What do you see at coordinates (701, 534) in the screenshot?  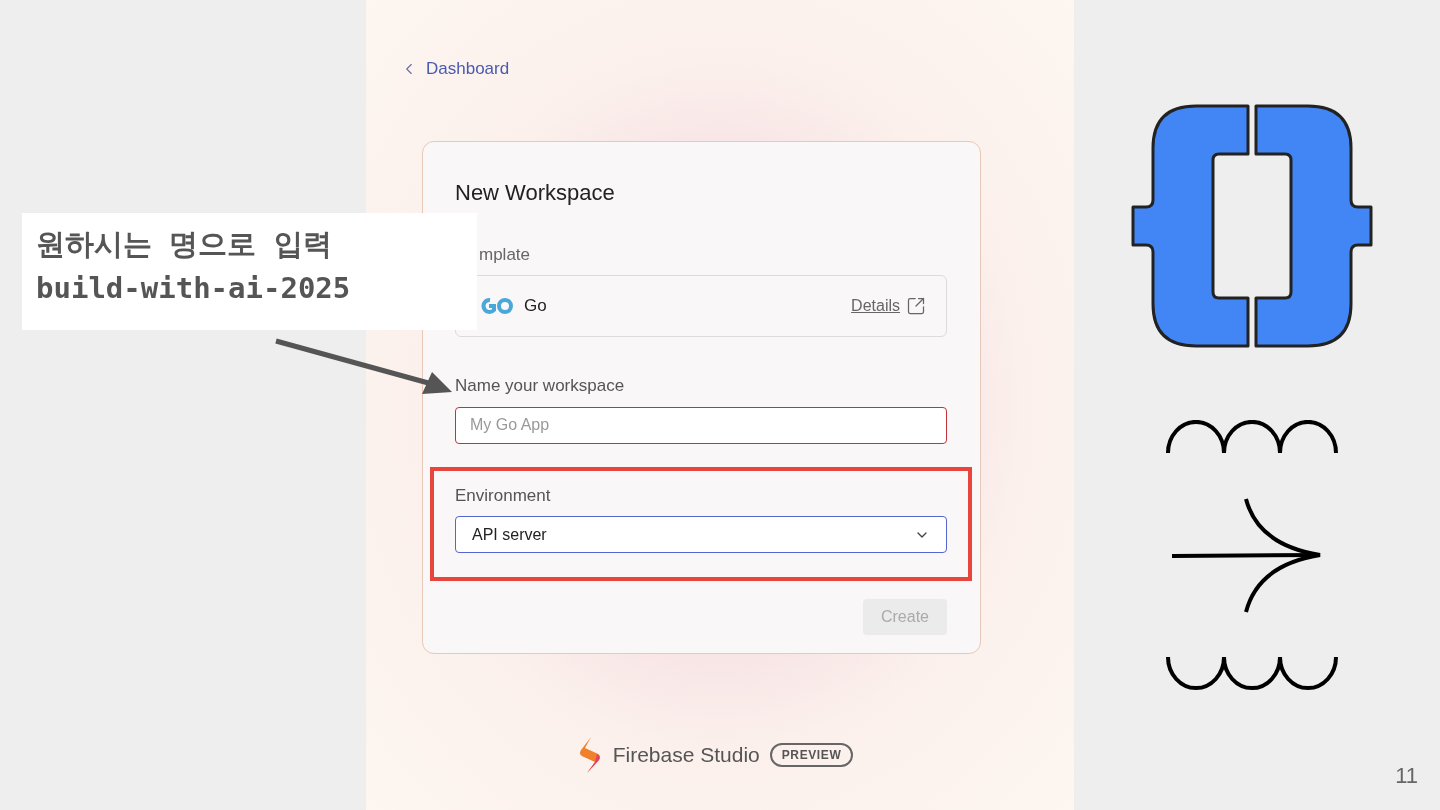 I see `environment-select: API server` at bounding box center [701, 534].